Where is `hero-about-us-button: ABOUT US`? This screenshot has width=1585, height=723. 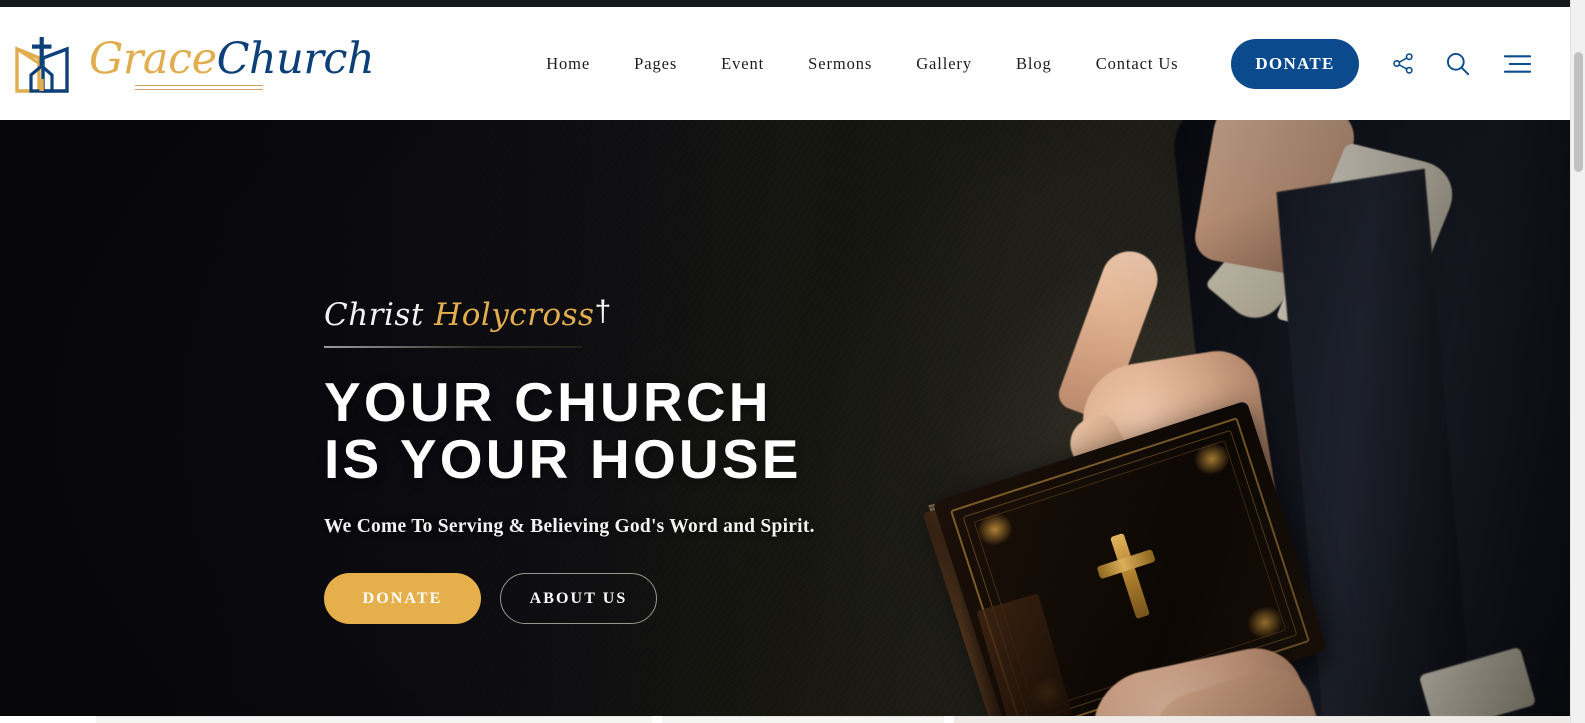 hero-about-us-button: ABOUT US is located at coordinates (578, 599).